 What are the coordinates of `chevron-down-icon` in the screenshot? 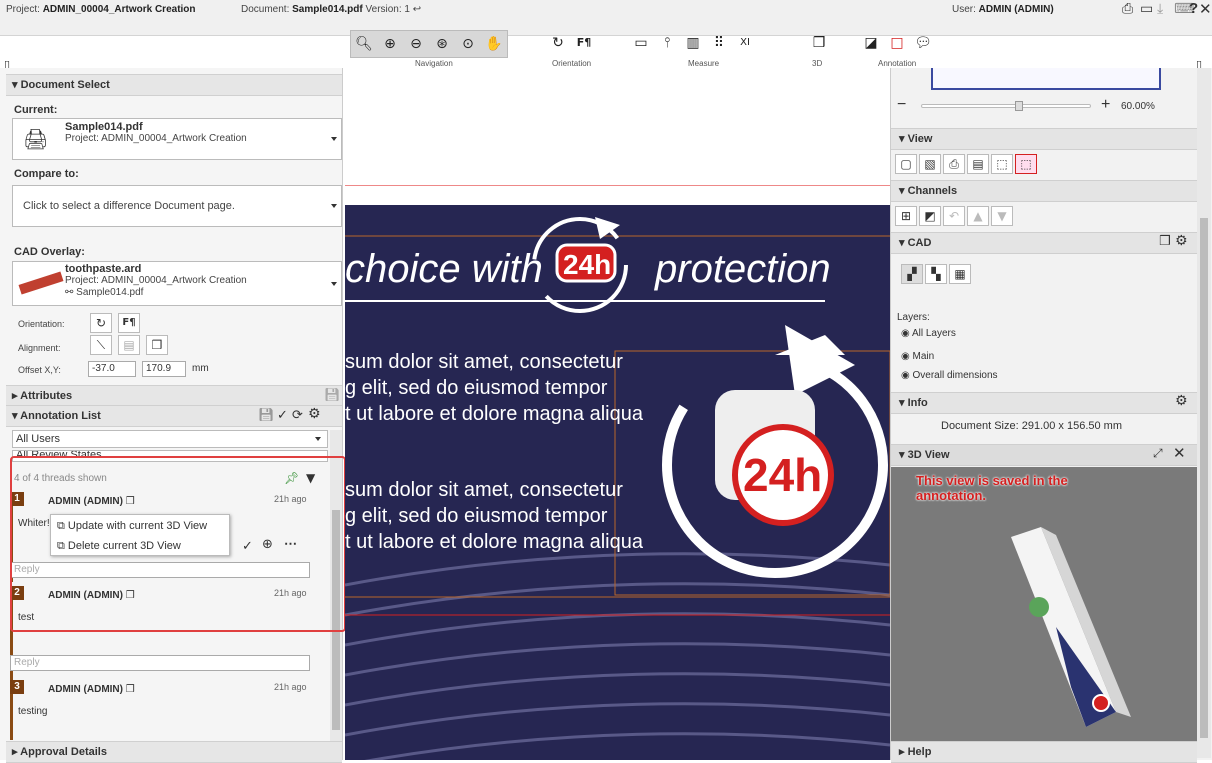 It's located at (334, 206).